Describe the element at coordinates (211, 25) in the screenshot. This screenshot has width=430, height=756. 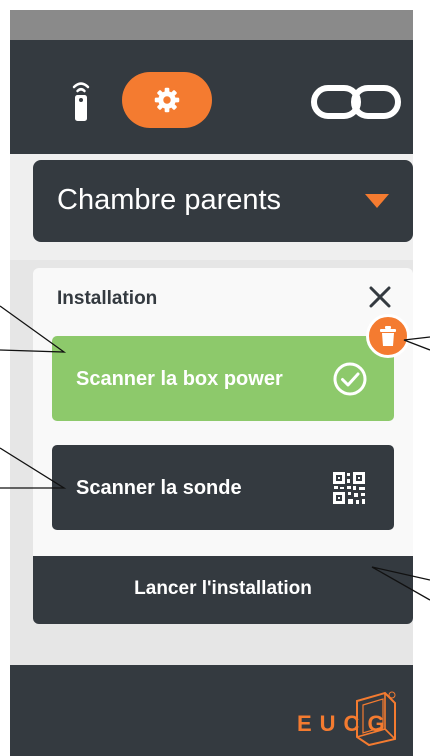
I see `status-bar` at that location.